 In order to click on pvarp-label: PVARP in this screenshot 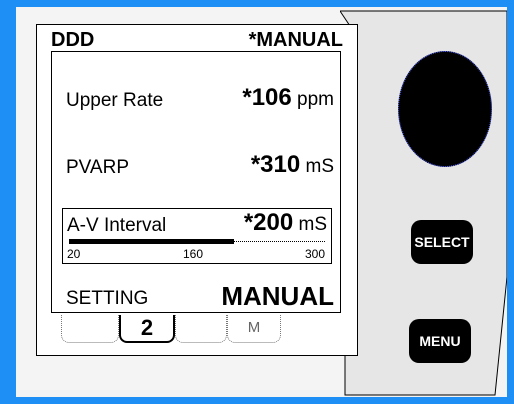, I will do `click(97, 168)`.